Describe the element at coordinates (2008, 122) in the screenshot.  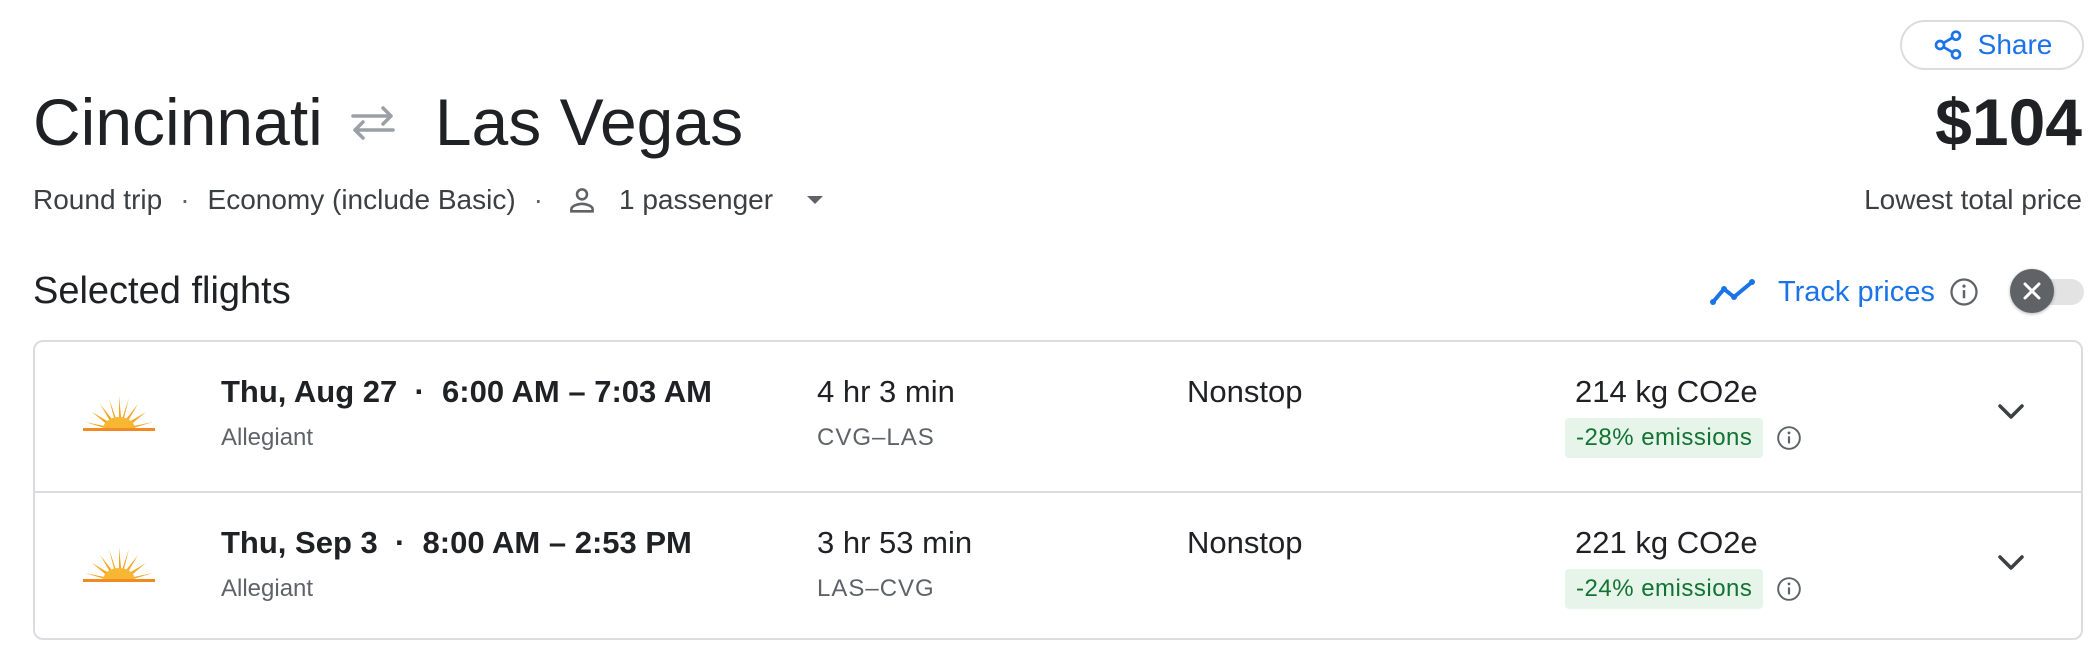
I see `lowest-price: $104` at that location.